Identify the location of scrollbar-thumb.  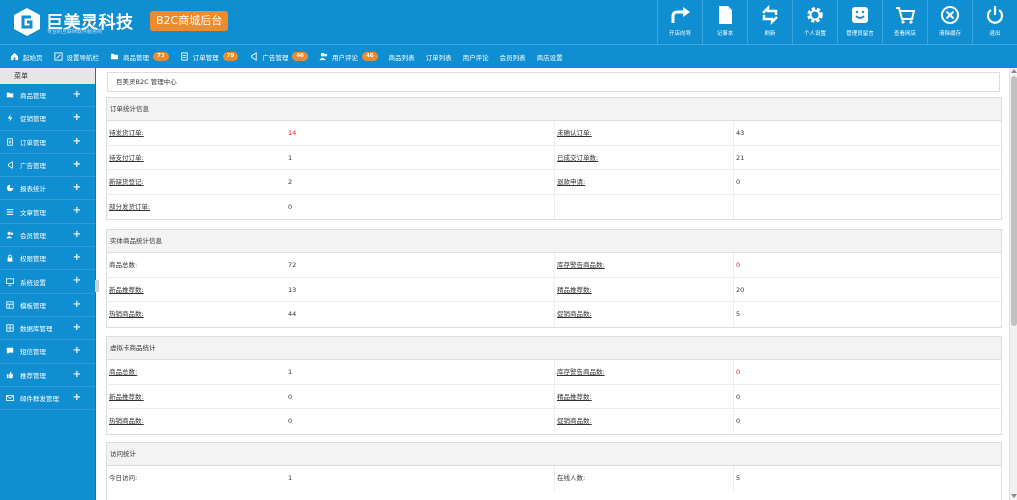
(1014, 201).